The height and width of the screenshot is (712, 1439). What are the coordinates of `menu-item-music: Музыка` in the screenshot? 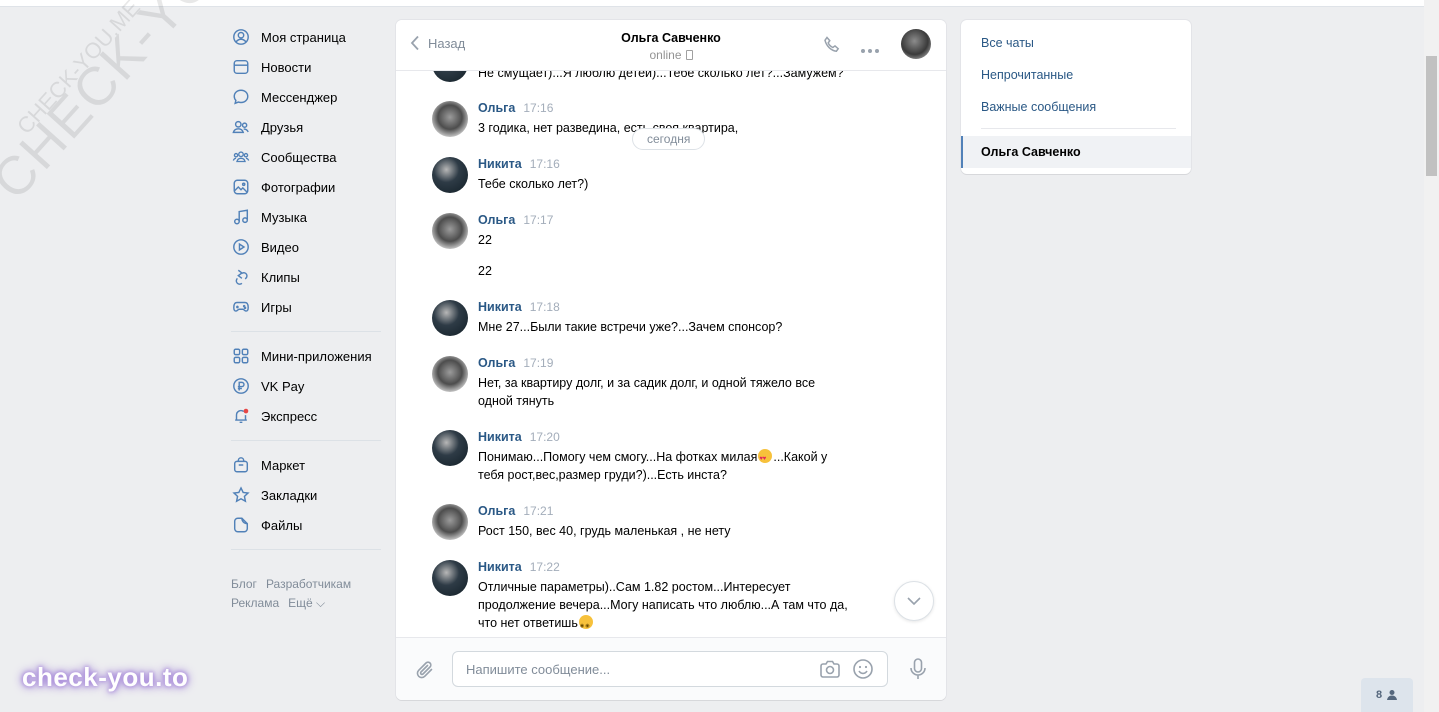 It's located at (306, 217).